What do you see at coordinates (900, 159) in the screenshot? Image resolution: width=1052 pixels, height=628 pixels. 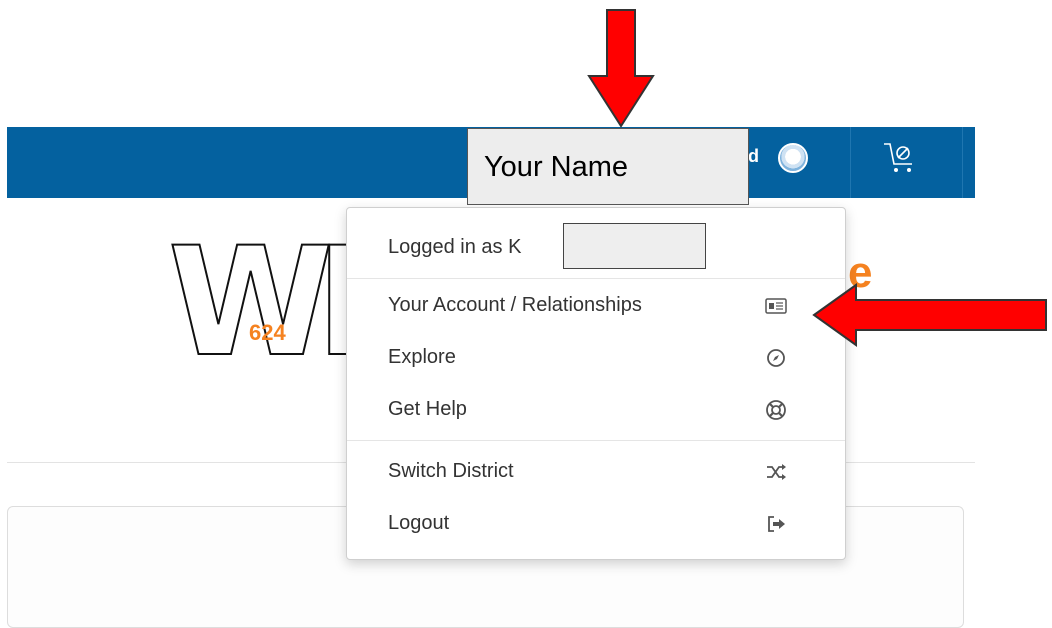 I see `cart-icon` at bounding box center [900, 159].